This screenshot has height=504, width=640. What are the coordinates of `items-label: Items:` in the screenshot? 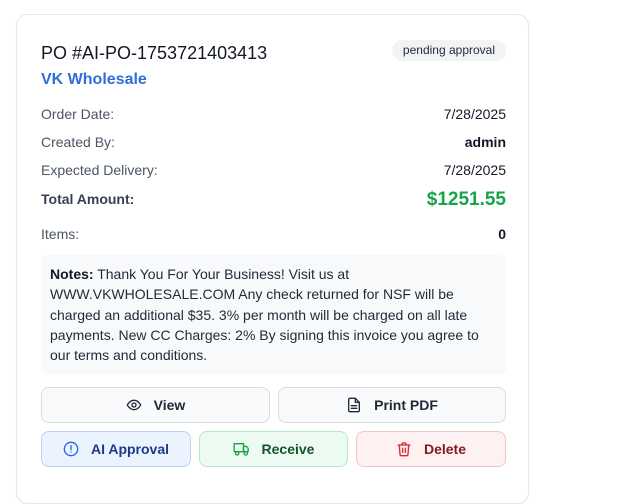 It's located at (60, 234).